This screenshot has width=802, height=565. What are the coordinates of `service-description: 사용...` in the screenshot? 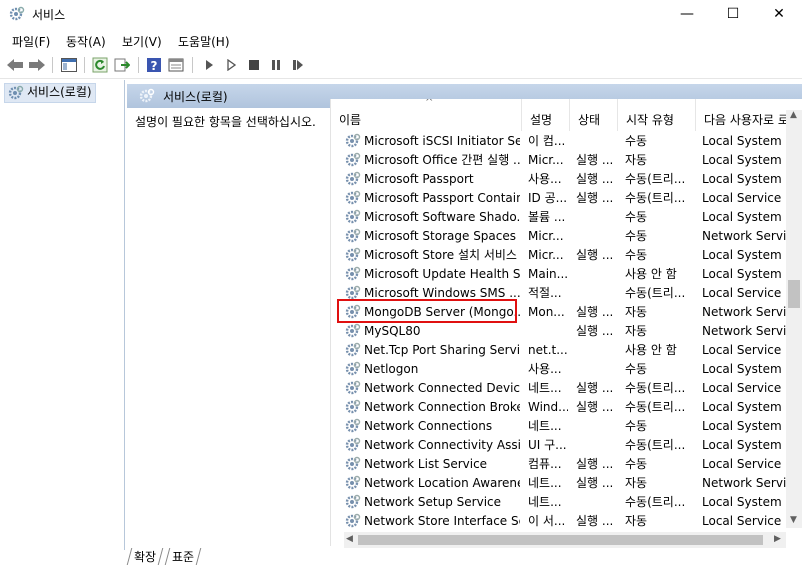 It's located at (545, 179).